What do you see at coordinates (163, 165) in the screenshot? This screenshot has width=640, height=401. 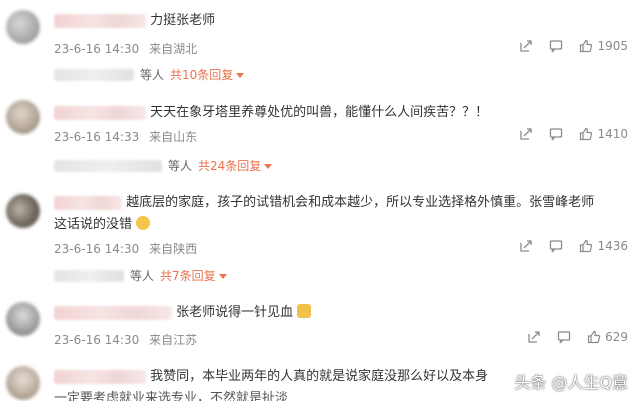 I see `reply-summary: 等人 共24条回复` at bounding box center [163, 165].